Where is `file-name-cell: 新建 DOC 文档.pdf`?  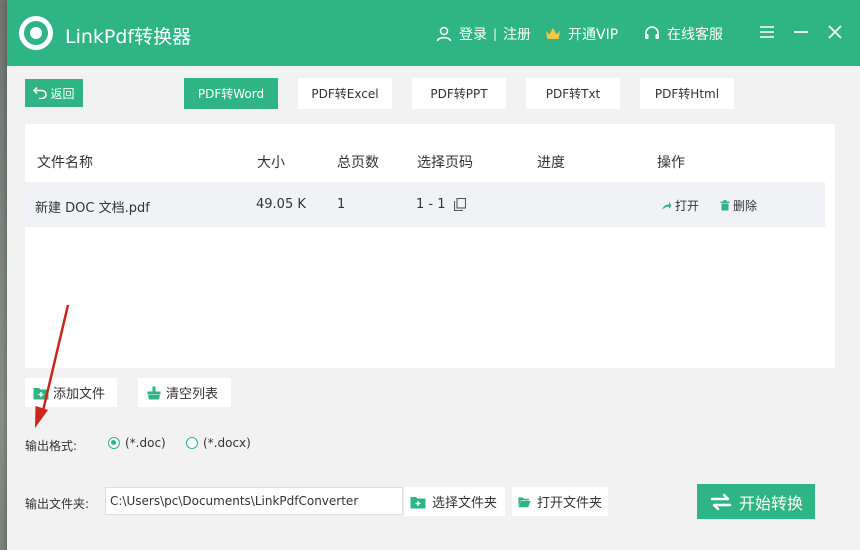
file-name-cell: 新建 DOC 文档.pdf is located at coordinates (92, 208).